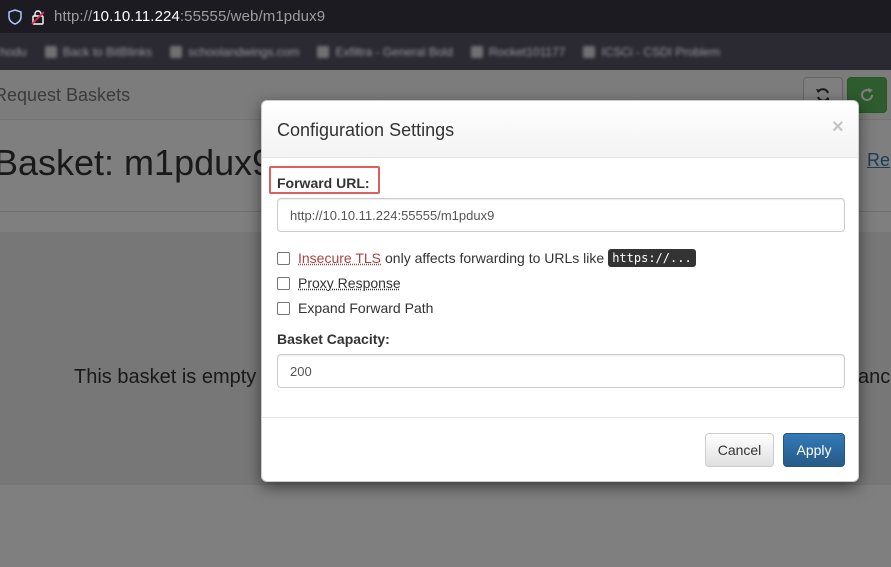 Image resolution: width=891 pixels, height=567 pixels. Describe the element at coordinates (283, 283) in the screenshot. I see `proxy-response-checkbox` at that location.